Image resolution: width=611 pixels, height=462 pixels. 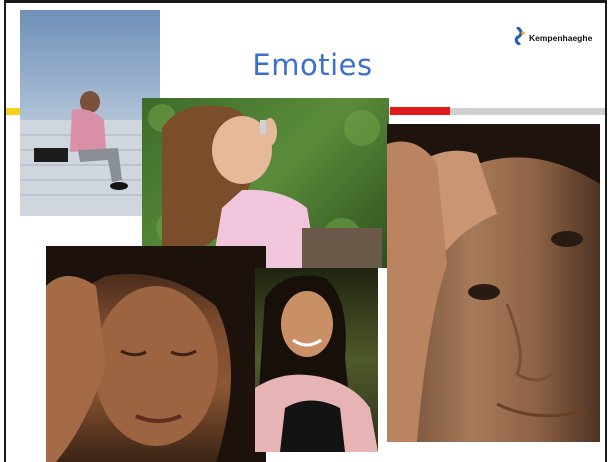 What do you see at coordinates (312, 65) in the screenshot?
I see `slide-title: Emoties` at bounding box center [312, 65].